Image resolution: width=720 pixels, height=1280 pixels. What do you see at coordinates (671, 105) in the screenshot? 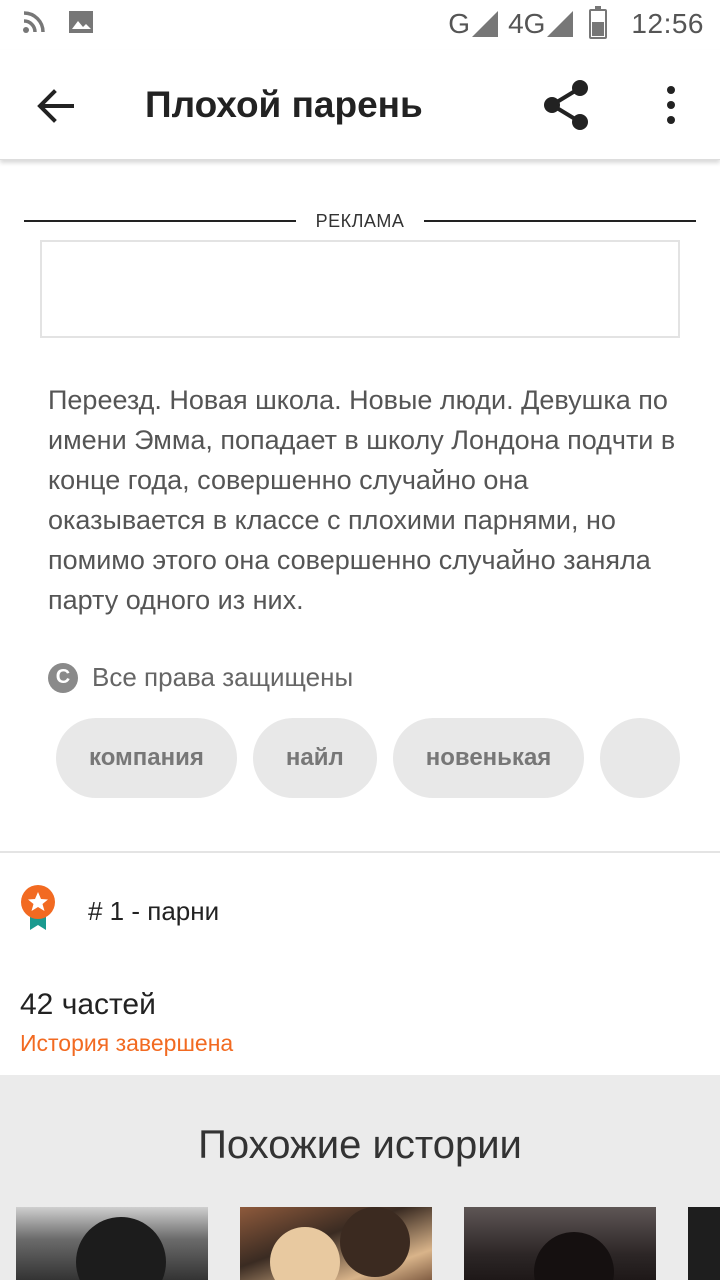
I see `more-options-icon` at bounding box center [671, 105].